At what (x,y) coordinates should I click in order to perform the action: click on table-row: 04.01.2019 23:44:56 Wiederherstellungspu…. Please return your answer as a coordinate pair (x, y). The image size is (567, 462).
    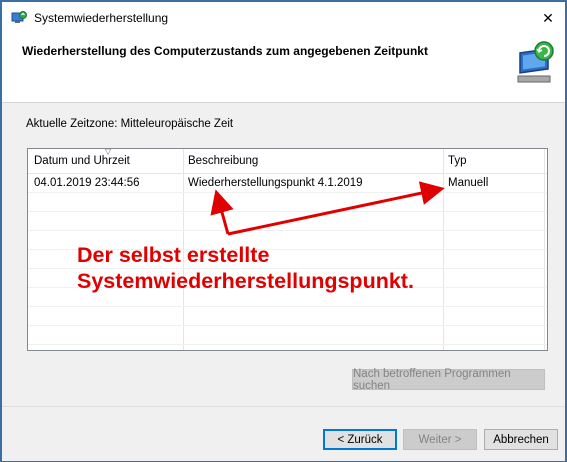
    Looking at the image, I should click on (287, 183).